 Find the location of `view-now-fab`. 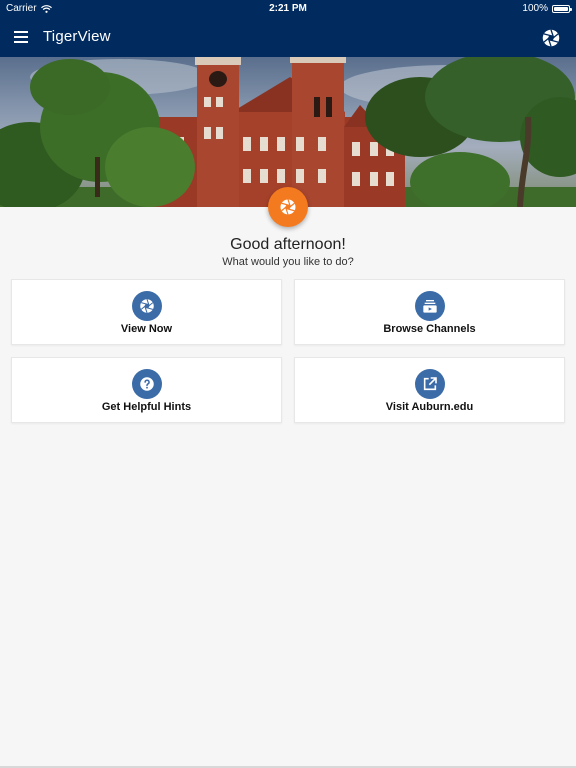

view-now-fab is located at coordinates (288, 207).